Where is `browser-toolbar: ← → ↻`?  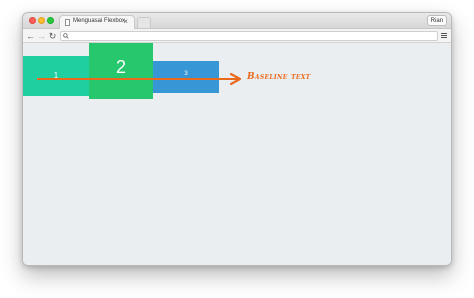 browser-toolbar: ← → ↻ is located at coordinates (237, 36).